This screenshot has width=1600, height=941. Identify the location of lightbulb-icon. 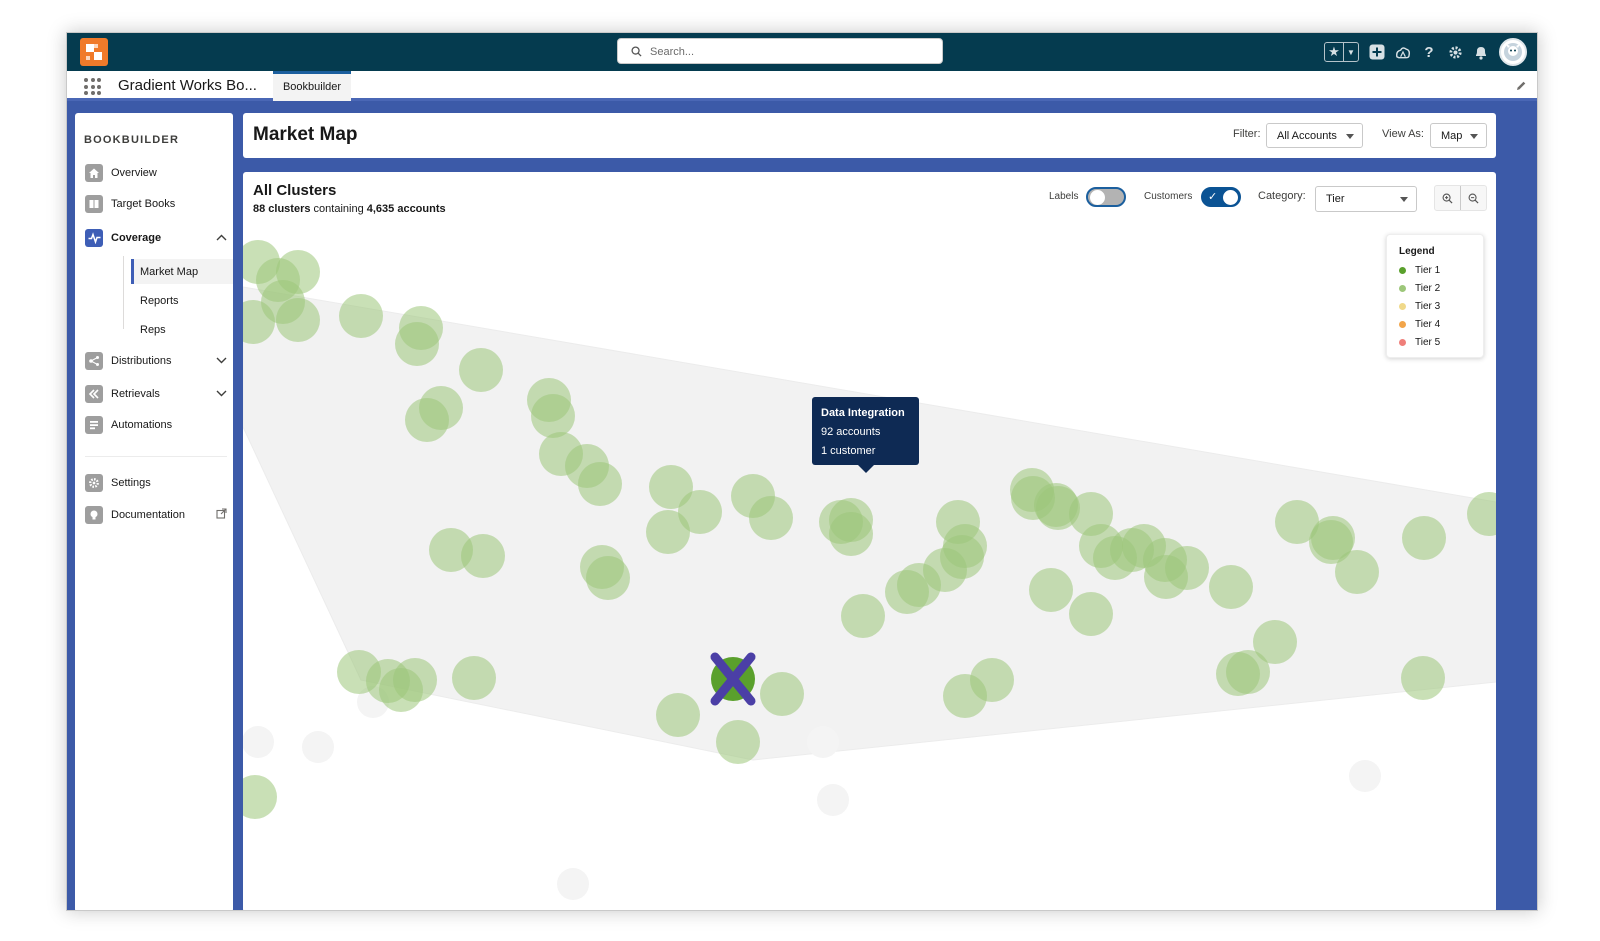
(94, 515).